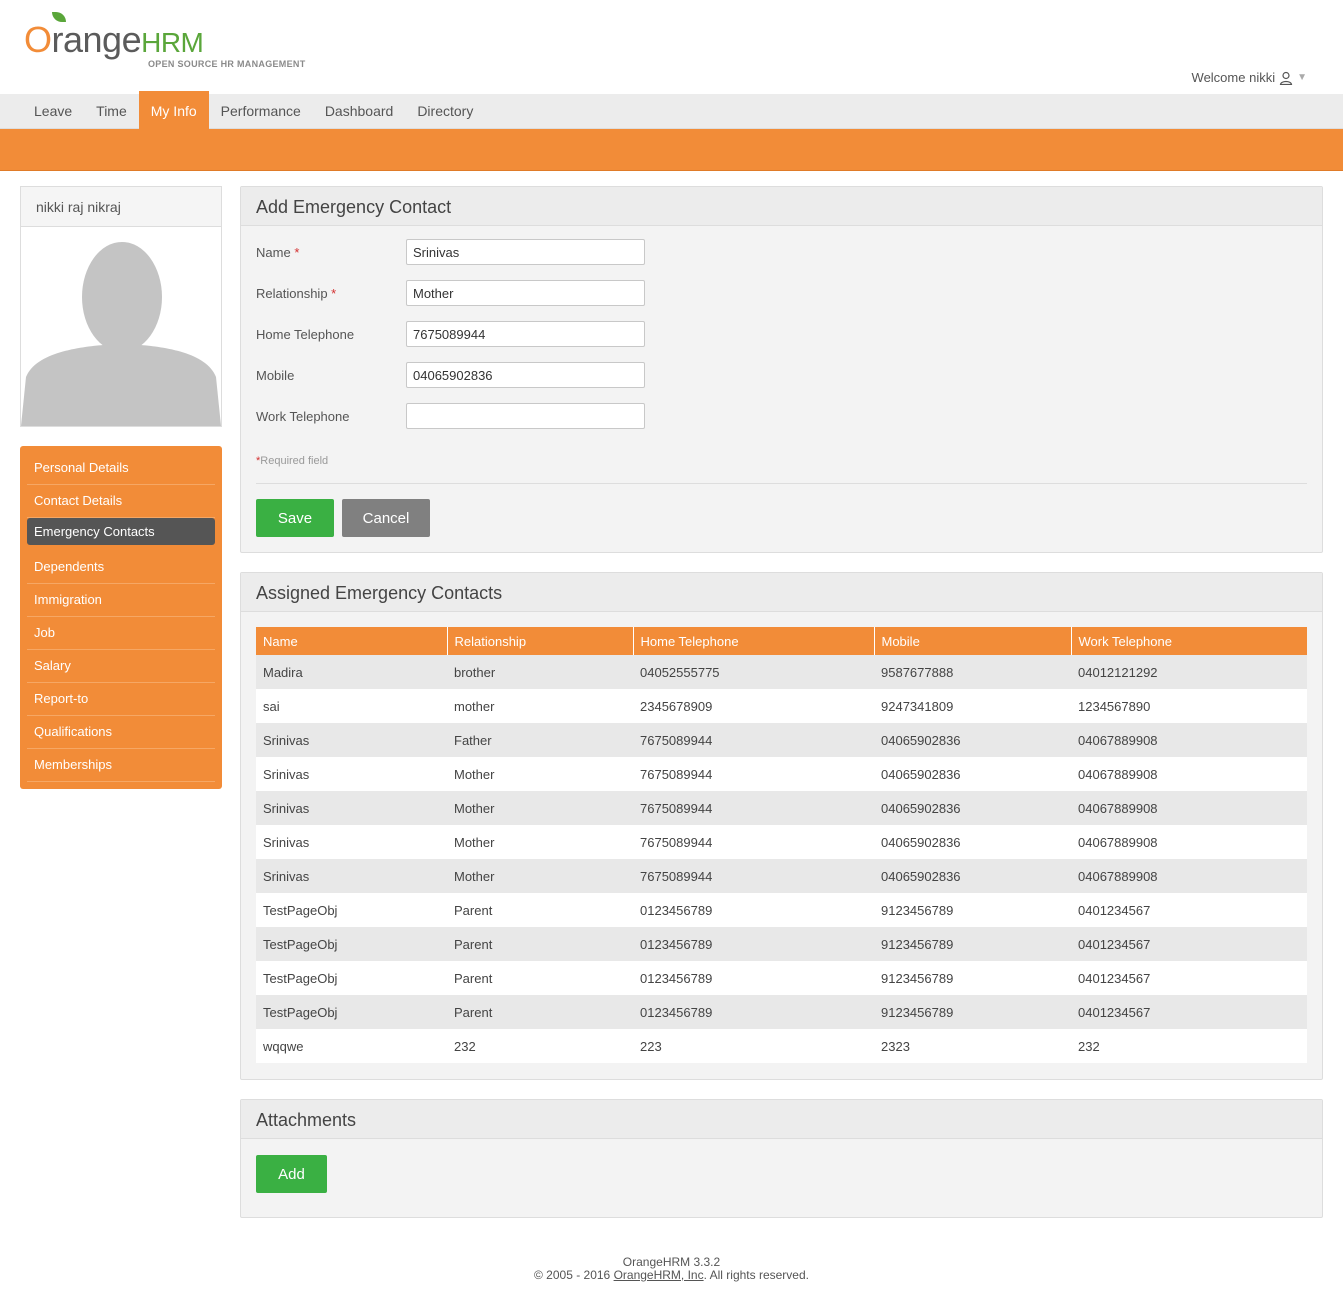  I want to click on table-cell-relationship: mother, so click(540, 706).